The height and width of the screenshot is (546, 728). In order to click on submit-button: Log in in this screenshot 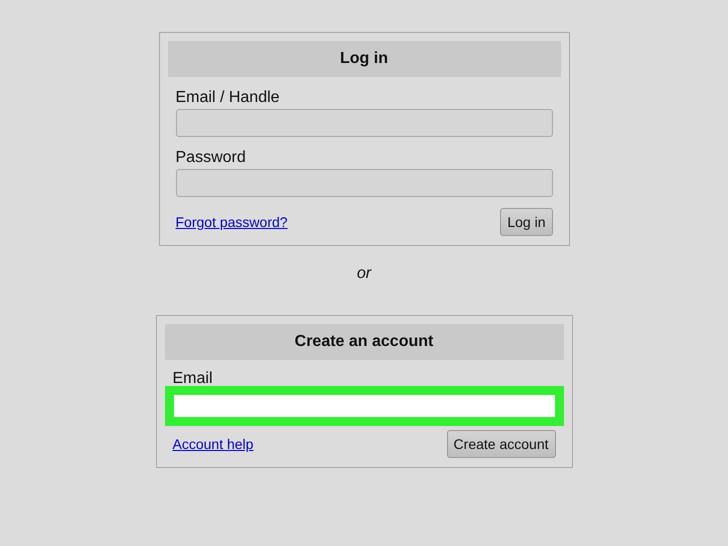, I will do `click(526, 222)`.